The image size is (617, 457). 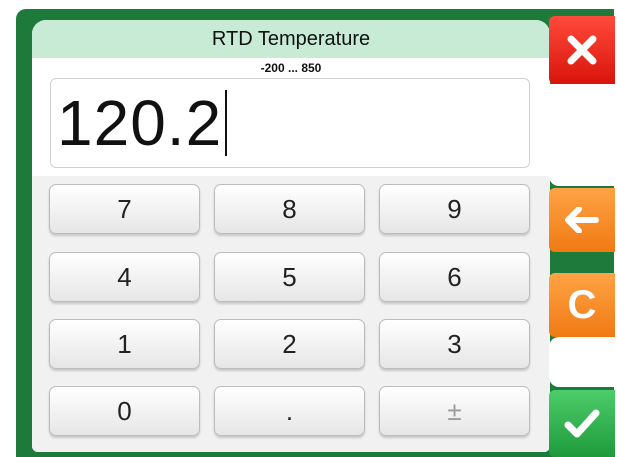 I want to click on arrow-left-icon, so click(x=582, y=220).